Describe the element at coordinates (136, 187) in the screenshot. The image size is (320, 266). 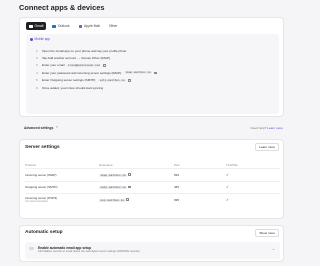
I see `hostname-cell: smtp.mailbox.io` at that location.